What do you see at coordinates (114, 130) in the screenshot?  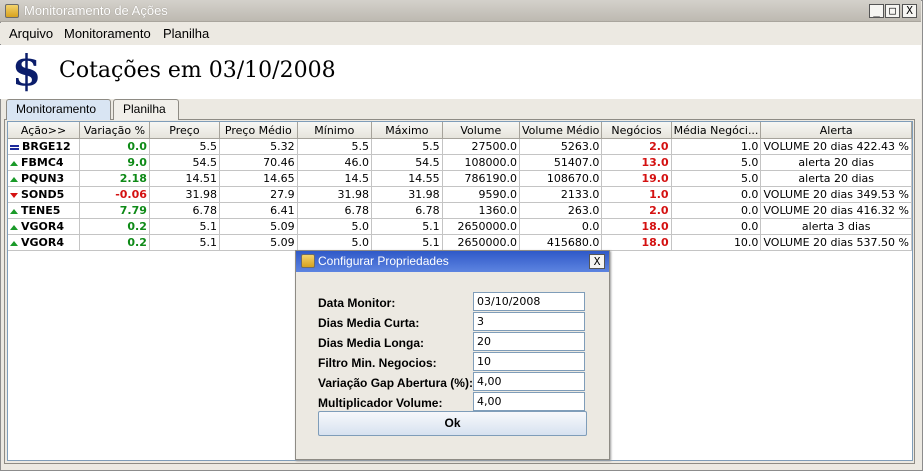 I see `column-header: Variação %` at bounding box center [114, 130].